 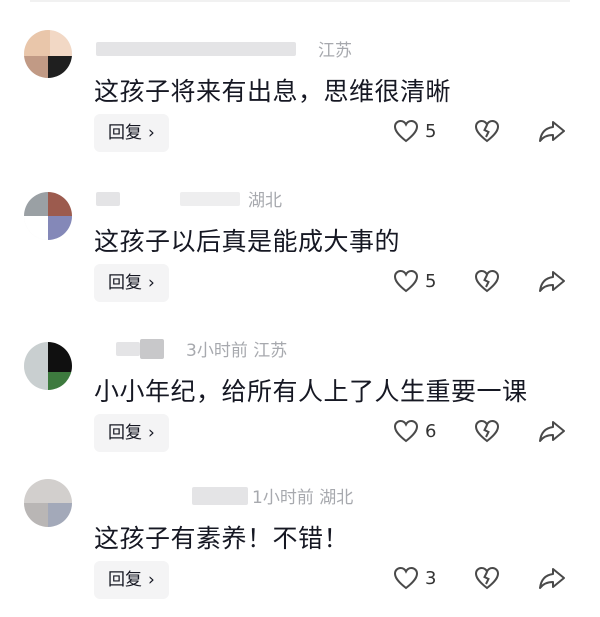 What do you see at coordinates (265, 201) in the screenshot?
I see `location-text: 湖北` at bounding box center [265, 201].